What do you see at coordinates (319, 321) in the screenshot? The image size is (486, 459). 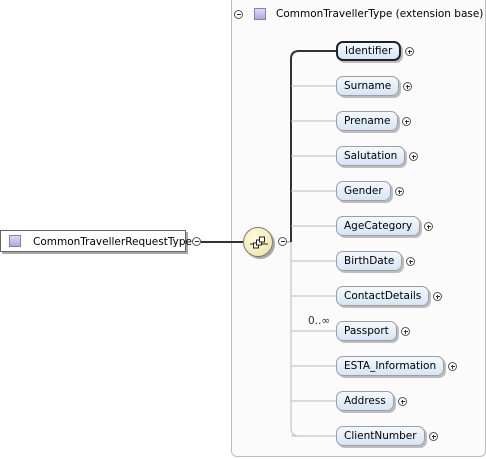 I see `occurrence-label: 0..∞` at bounding box center [319, 321].